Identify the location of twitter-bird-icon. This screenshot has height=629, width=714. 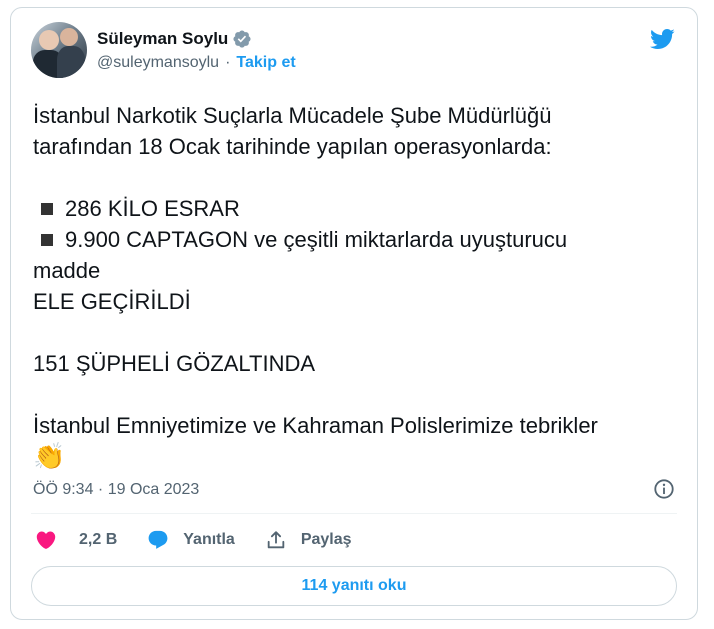
(662, 39).